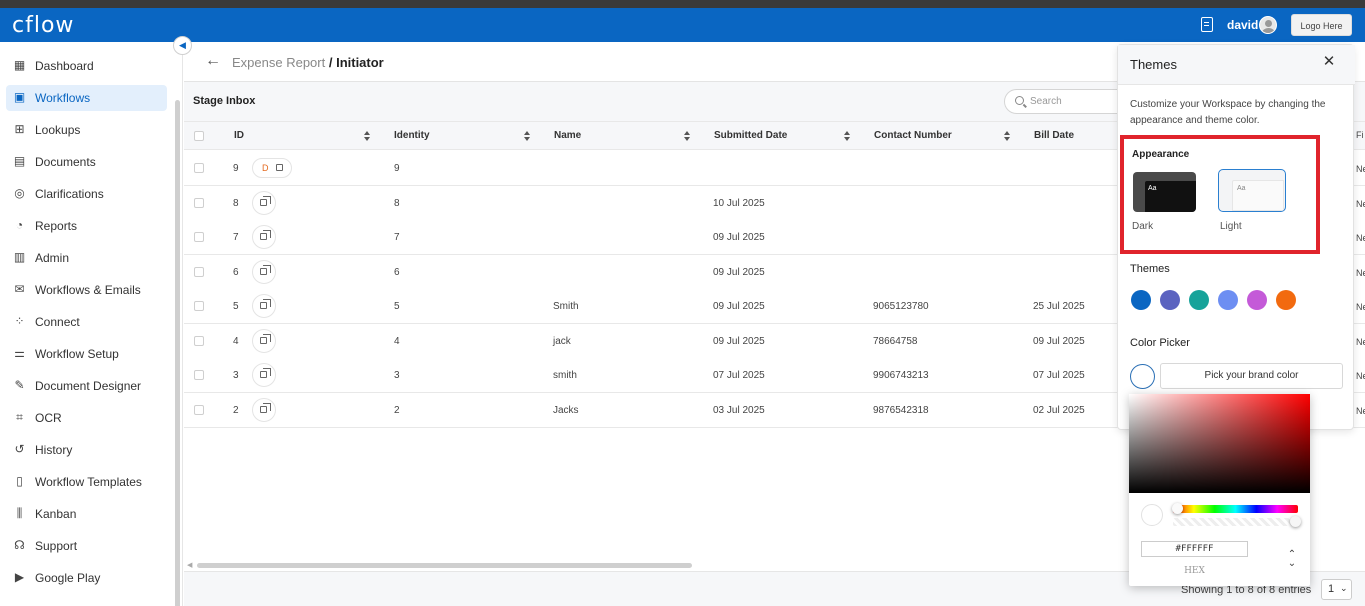 This screenshot has height=606, width=1365. What do you see at coordinates (86, 354) in the screenshot?
I see `sidebar-item-workflow-setup: ⚌ Workflow Setup` at bounding box center [86, 354].